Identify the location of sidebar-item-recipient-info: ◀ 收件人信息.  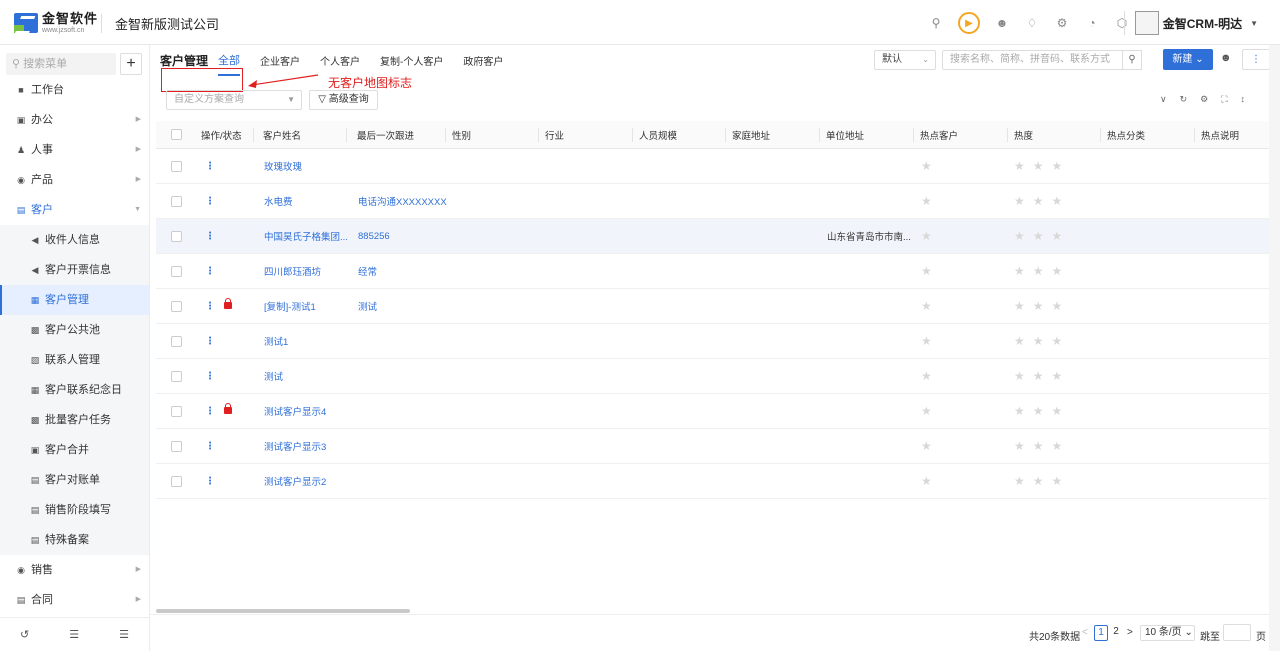
(74, 240).